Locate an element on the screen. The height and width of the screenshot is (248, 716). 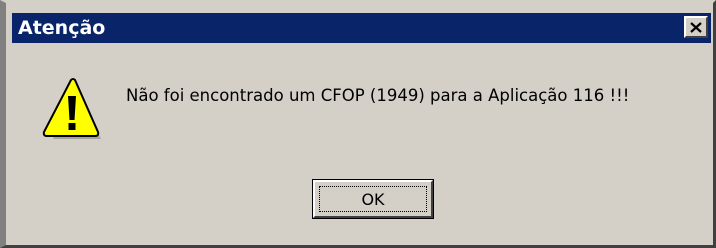
ok-button-label: OK is located at coordinates (373, 199).